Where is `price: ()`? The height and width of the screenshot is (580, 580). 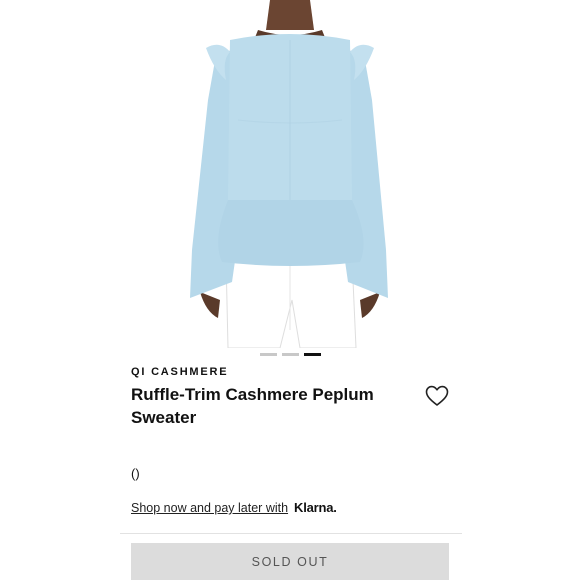
price: () is located at coordinates (135, 473).